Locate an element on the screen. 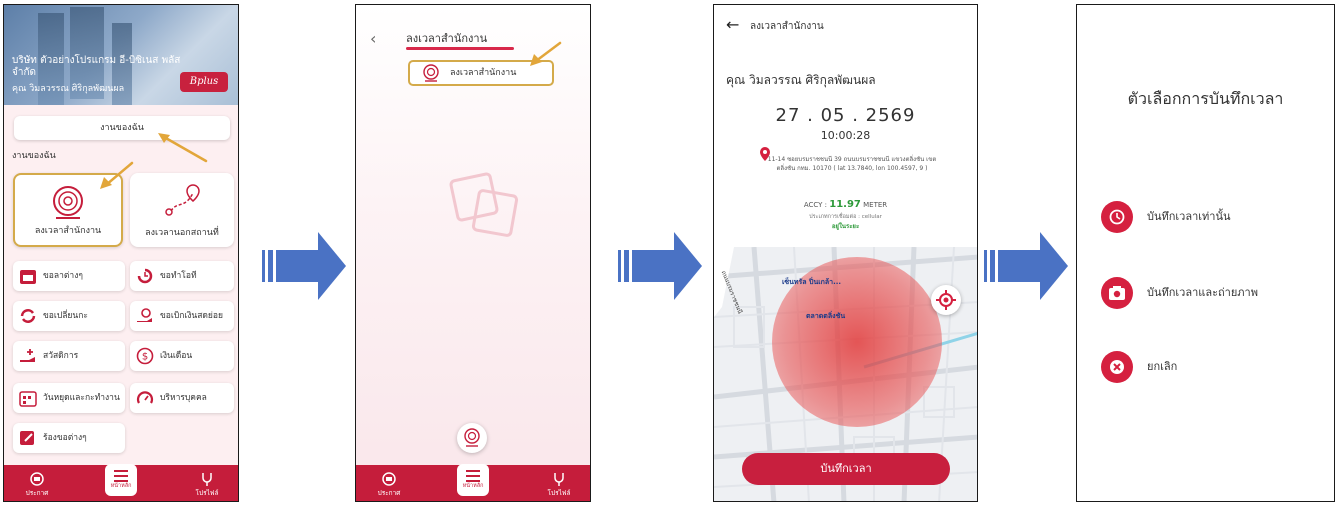 This screenshot has width=1338, height=506. brand-logo: Bplus is located at coordinates (204, 82).